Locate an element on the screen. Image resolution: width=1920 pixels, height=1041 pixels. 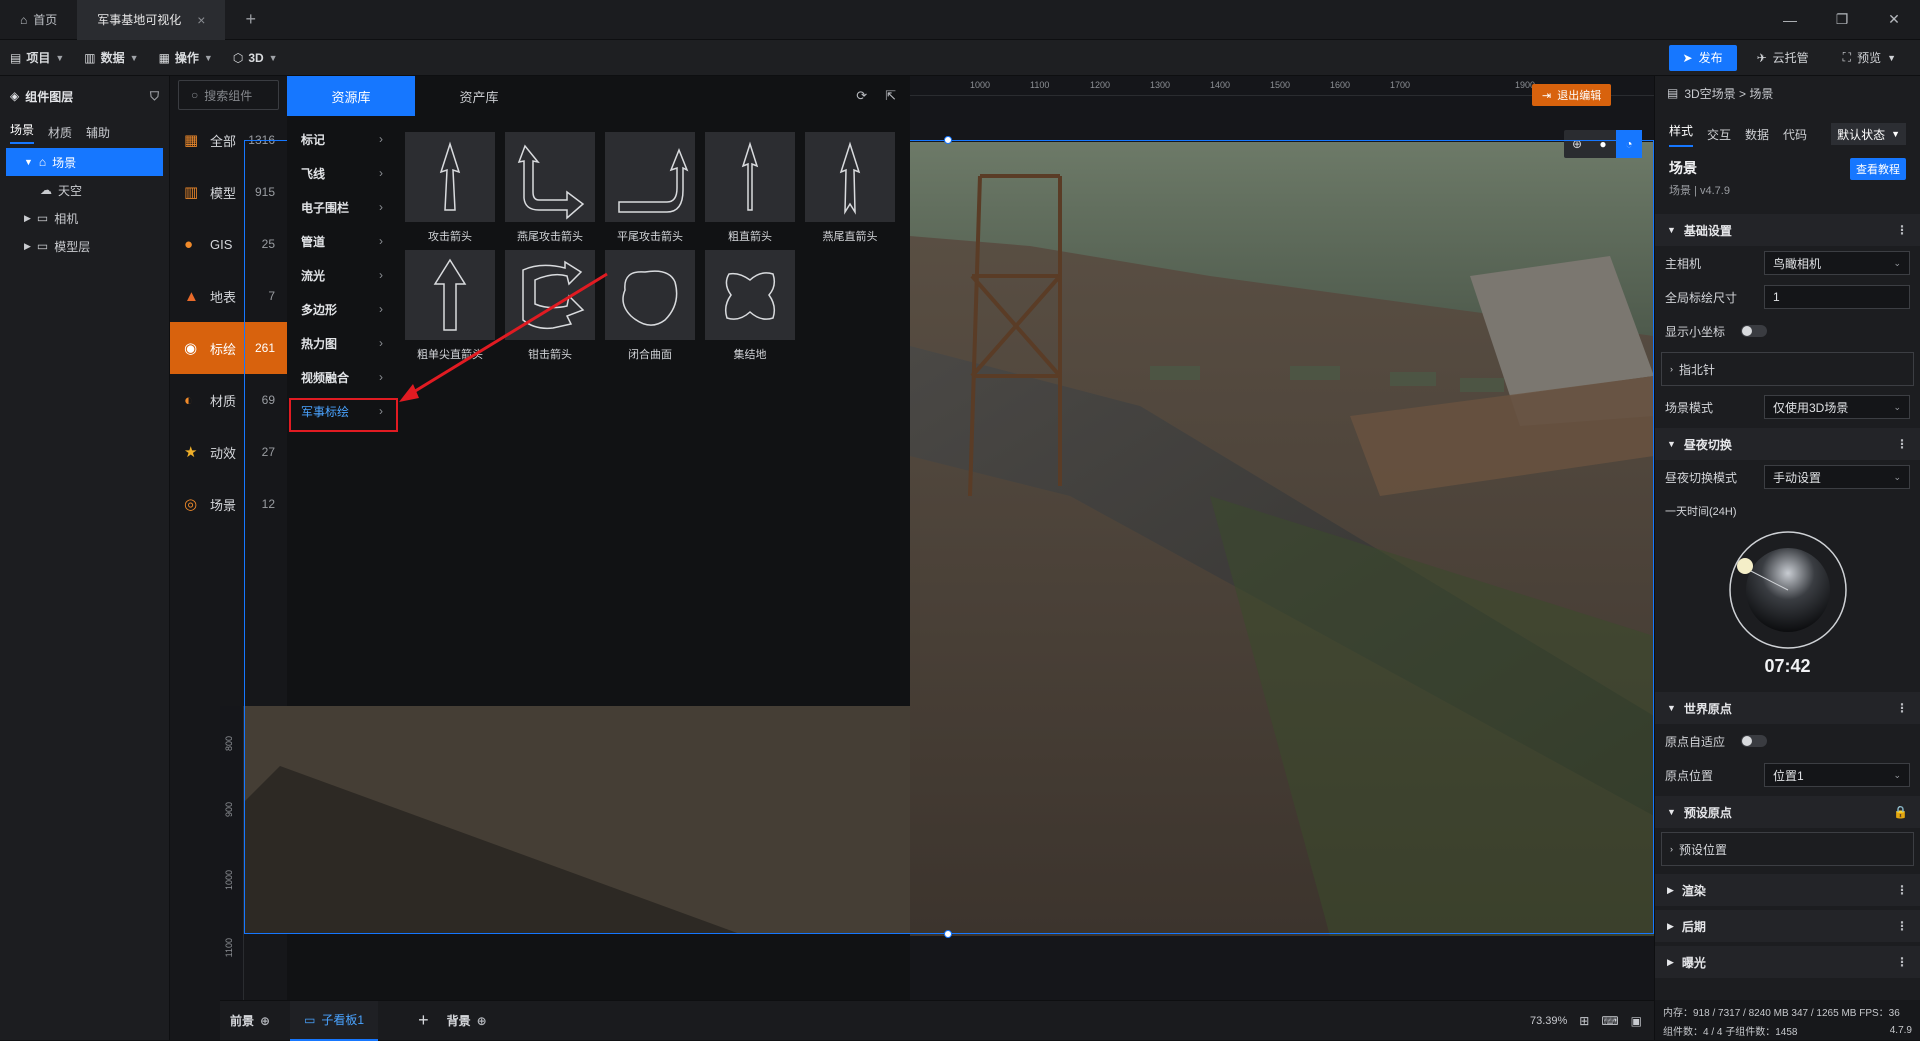
category-item: ● GIS 25 is located at coordinates (228, 244).